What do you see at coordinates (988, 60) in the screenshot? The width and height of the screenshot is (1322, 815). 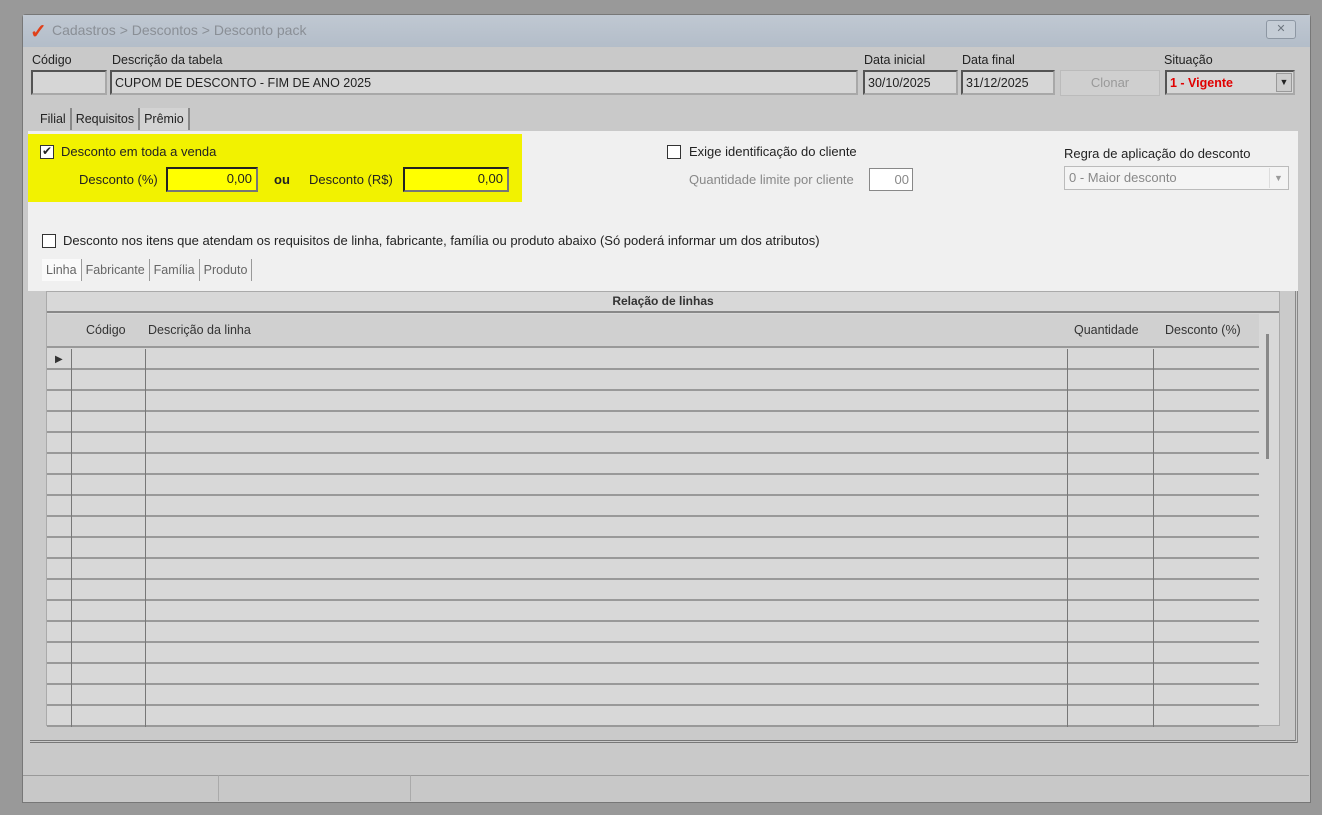 I see `data-final-label: Data final` at bounding box center [988, 60].